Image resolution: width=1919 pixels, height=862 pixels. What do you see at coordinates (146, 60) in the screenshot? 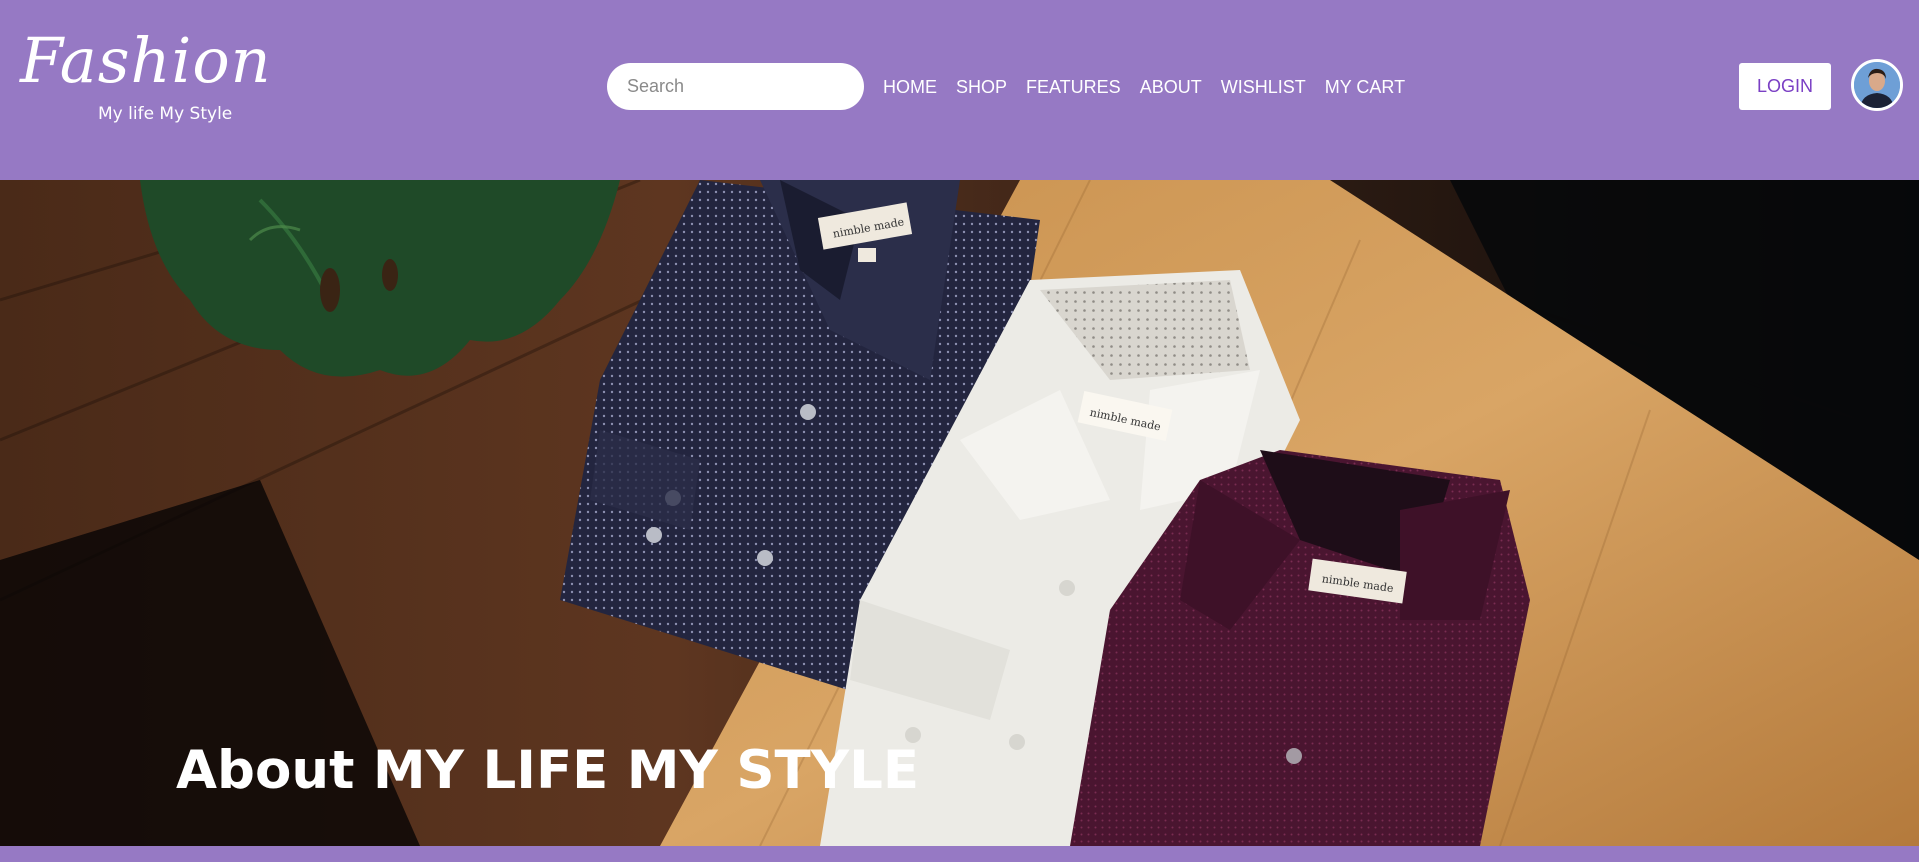
I see `brand-name: Fashion` at bounding box center [146, 60].